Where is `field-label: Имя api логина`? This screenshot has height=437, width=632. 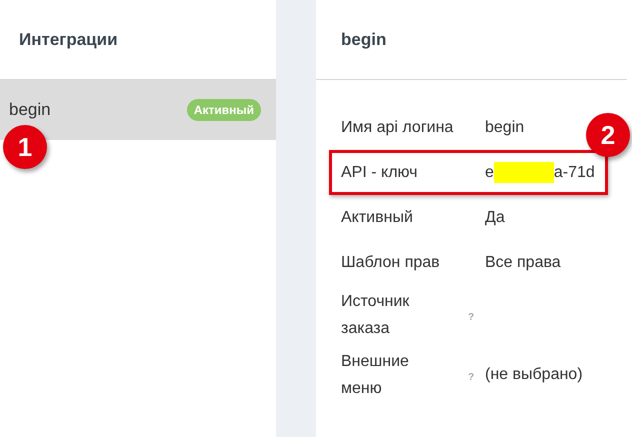 field-label: Имя api логина is located at coordinates (397, 128).